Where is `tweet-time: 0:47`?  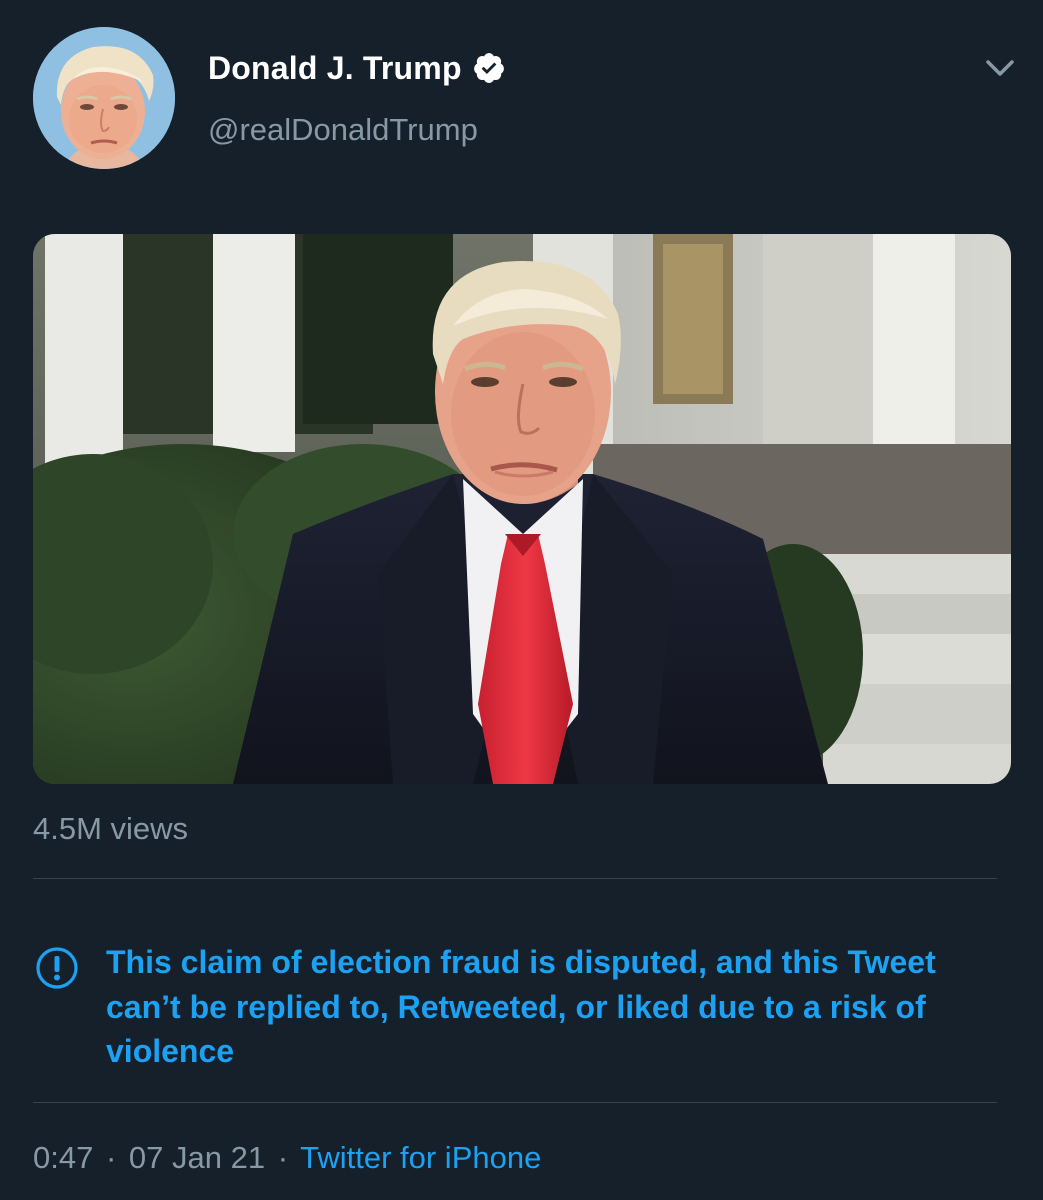
tweet-time: 0:47 is located at coordinates (63, 1157).